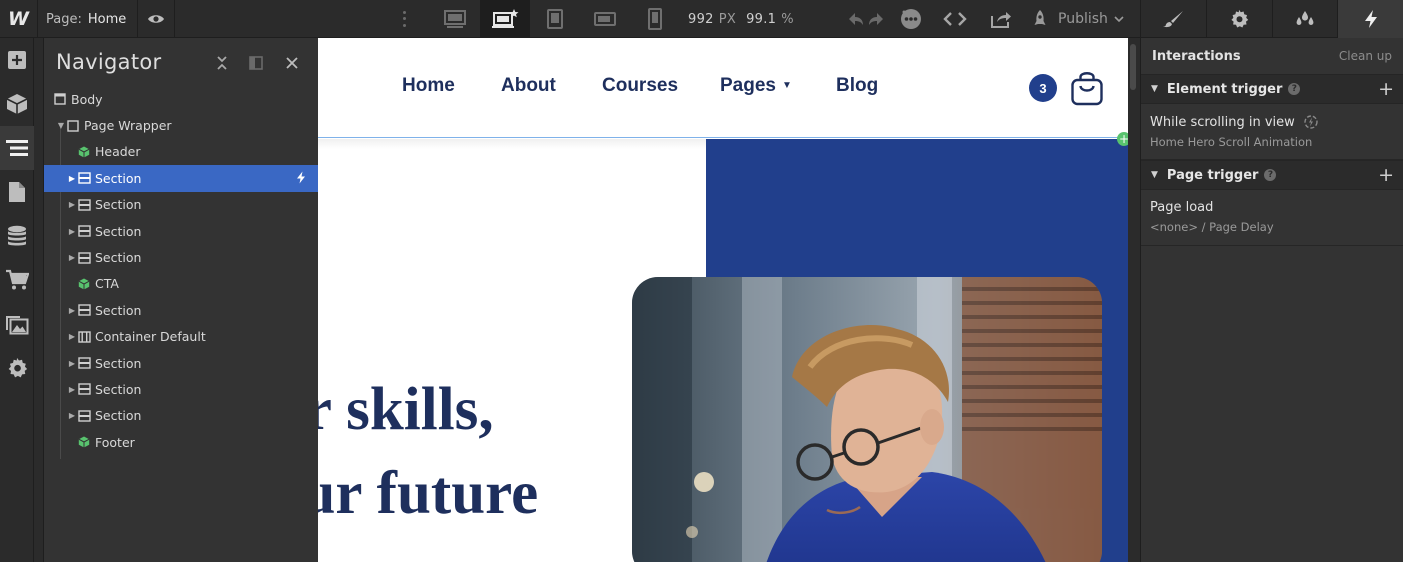  What do you see at coordinates (87, 99) in the screenshot?
I see `navigator-item-label: Body` at bounding box center [87, 99].